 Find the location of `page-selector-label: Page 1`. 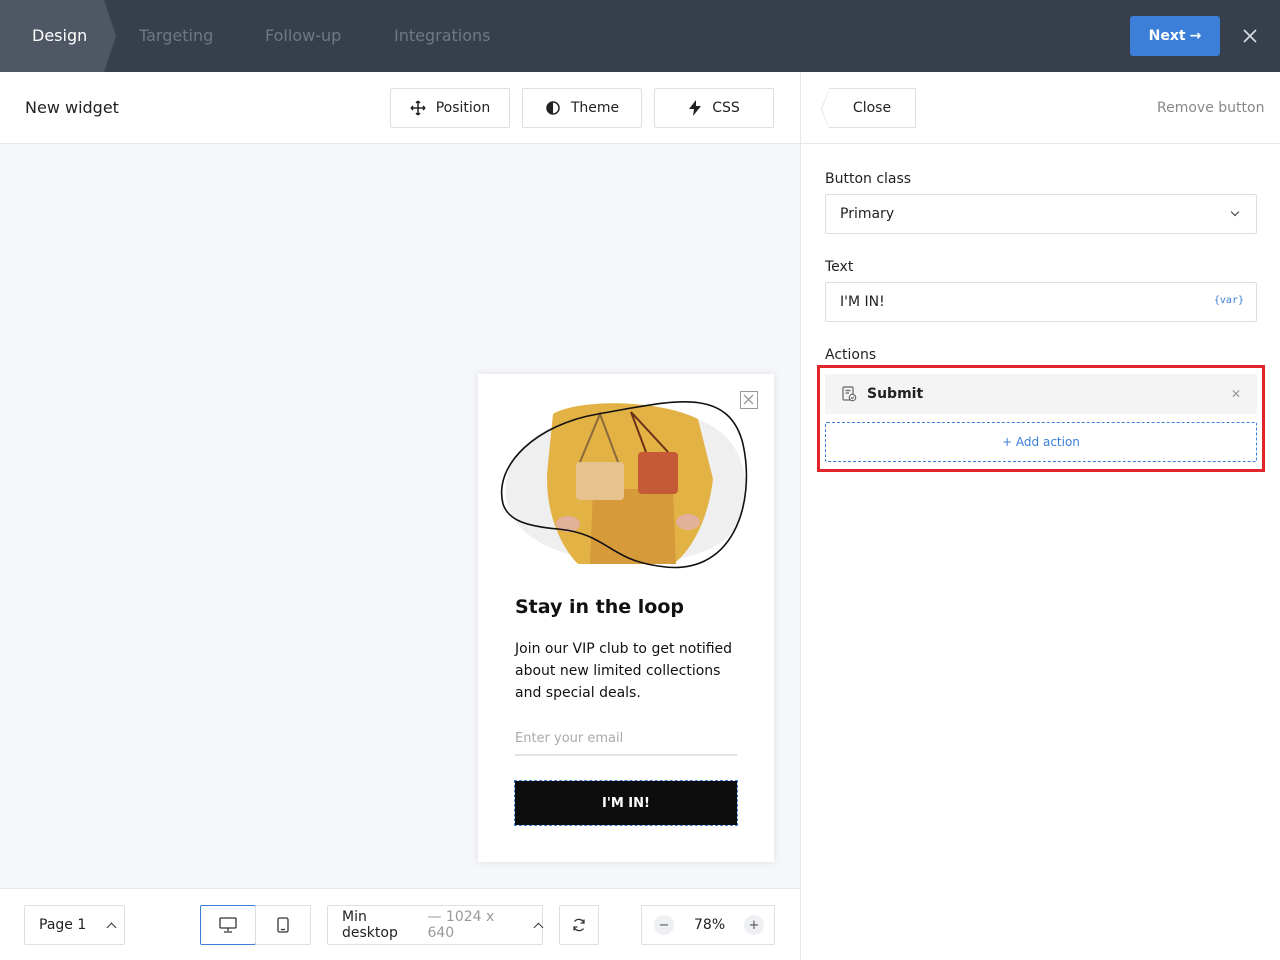

page-selector-label: Page 1 is located at coordinates (63, 925).